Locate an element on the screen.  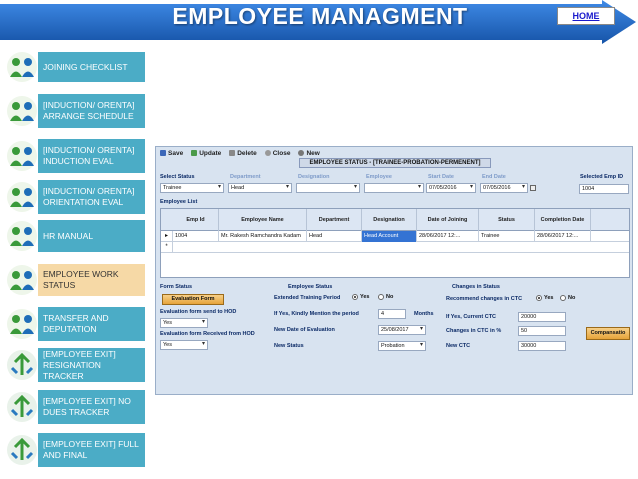
new-icon is located at coordinates (301, 153).